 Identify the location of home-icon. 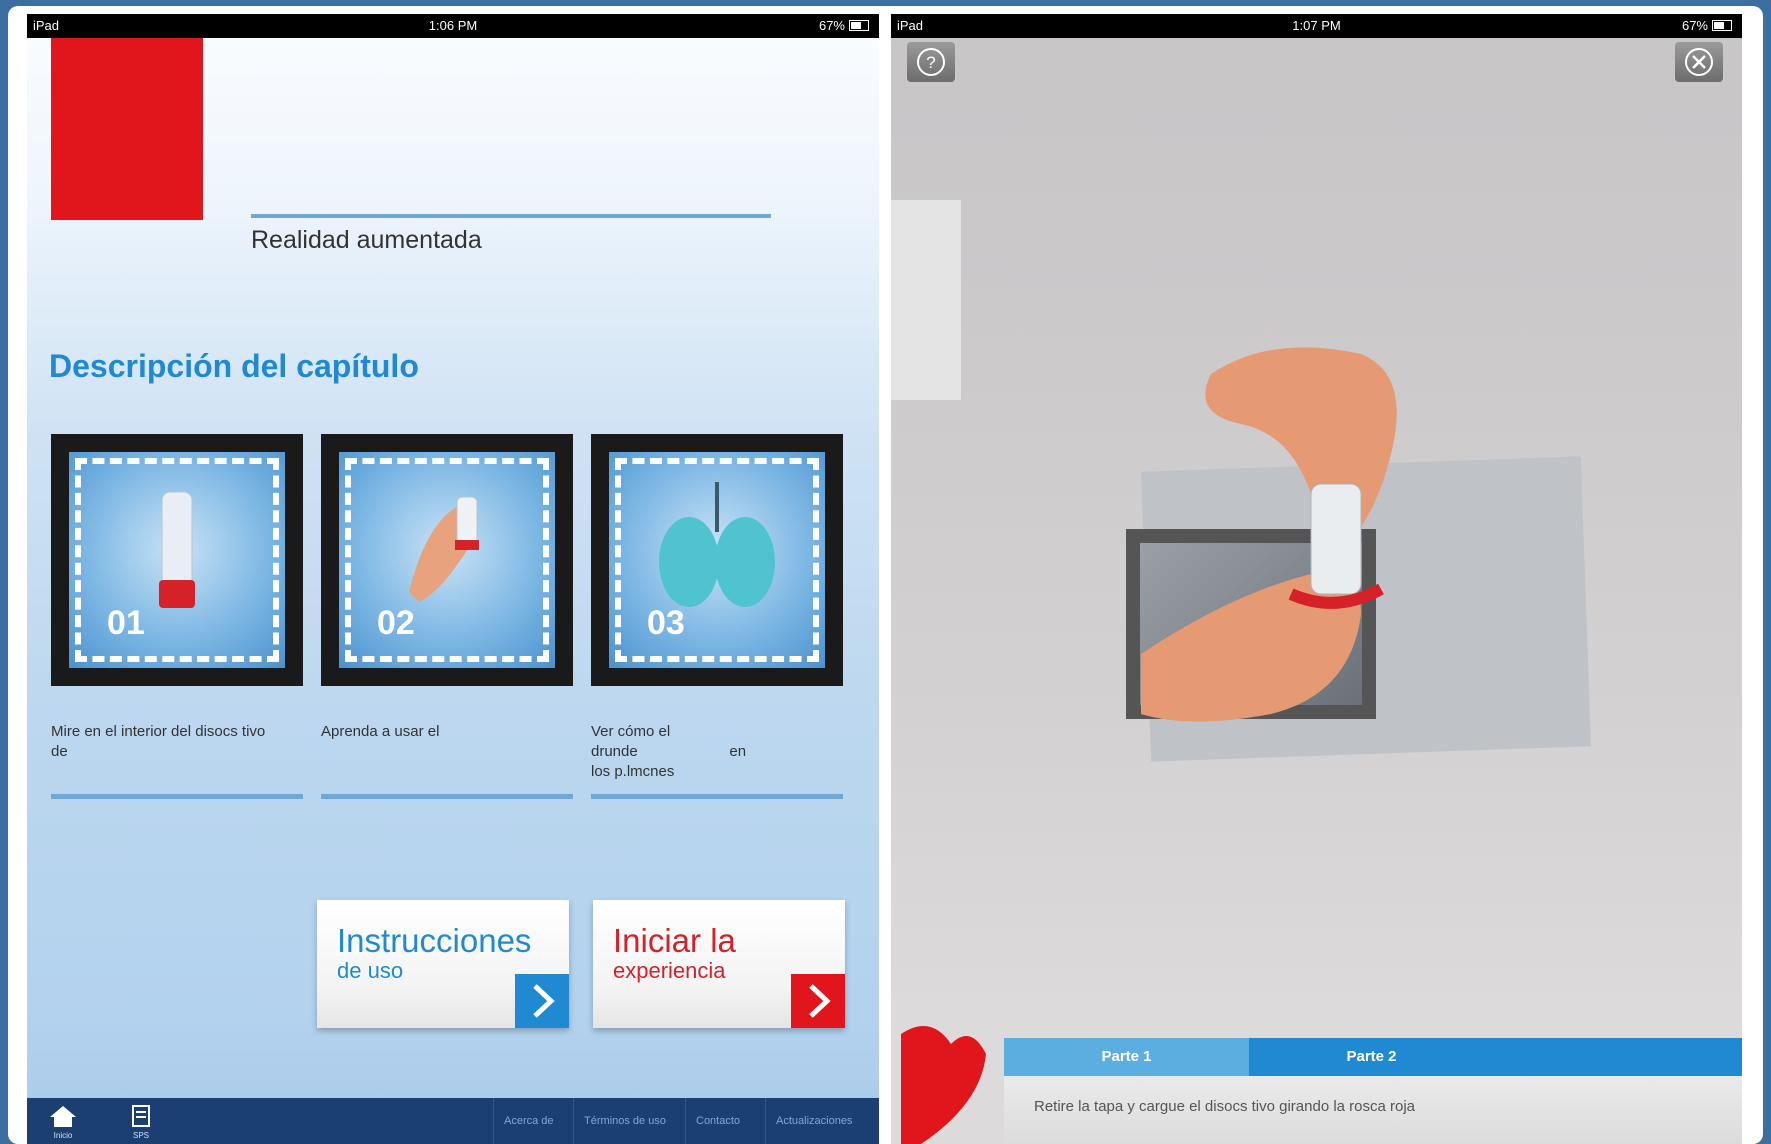
(63, 1116).